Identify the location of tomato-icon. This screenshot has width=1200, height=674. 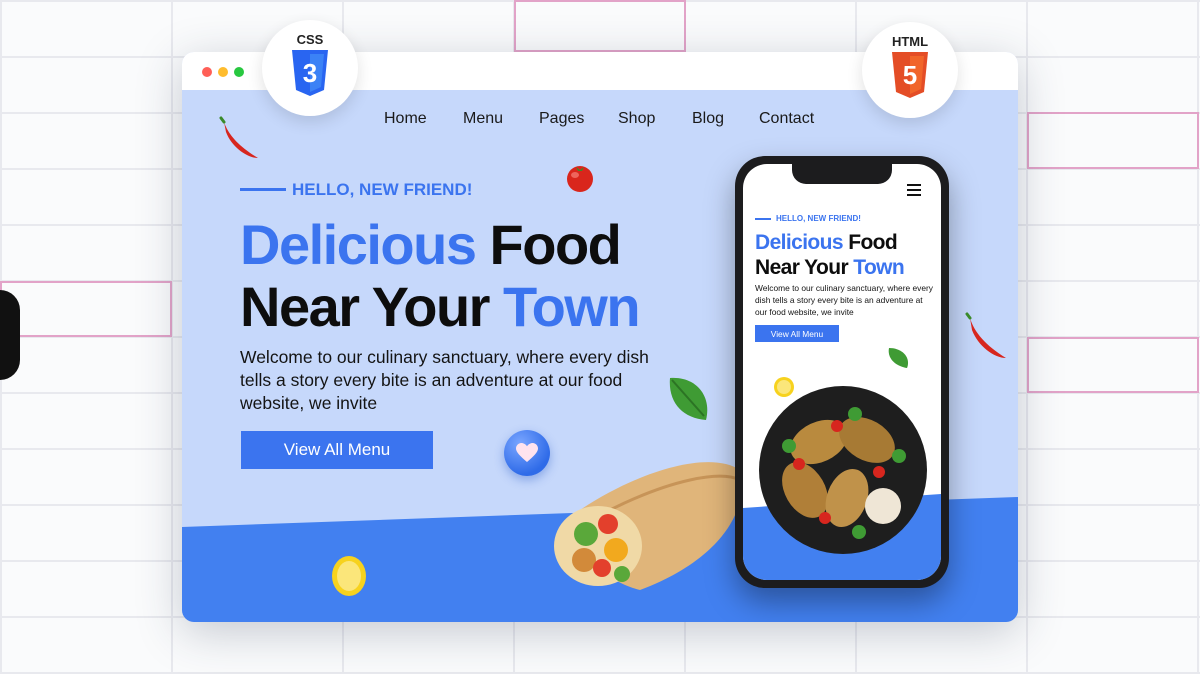
(580, 179).